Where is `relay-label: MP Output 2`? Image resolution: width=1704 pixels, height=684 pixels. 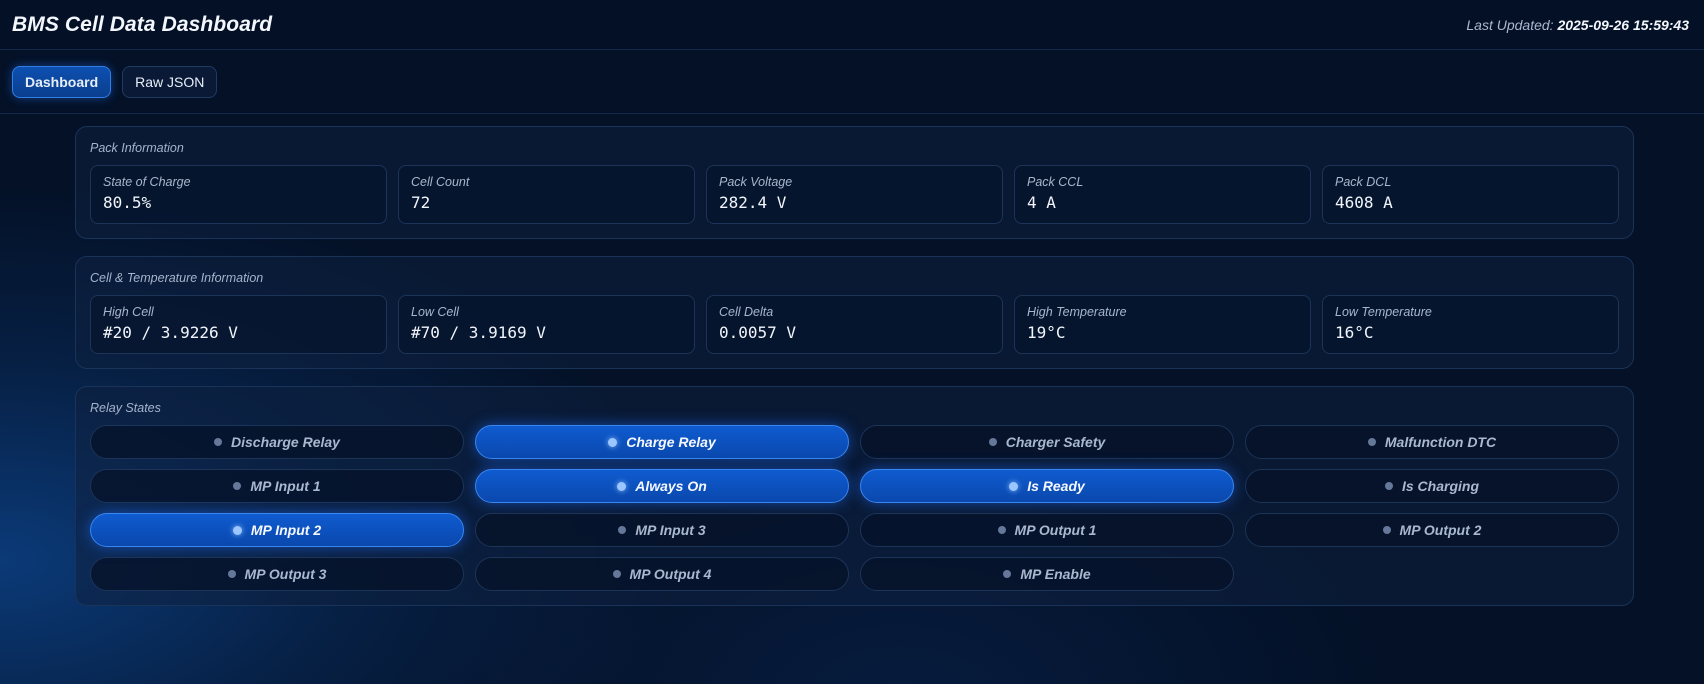 relay-label: MP Output 2 is located at coordinates (1440, 530).